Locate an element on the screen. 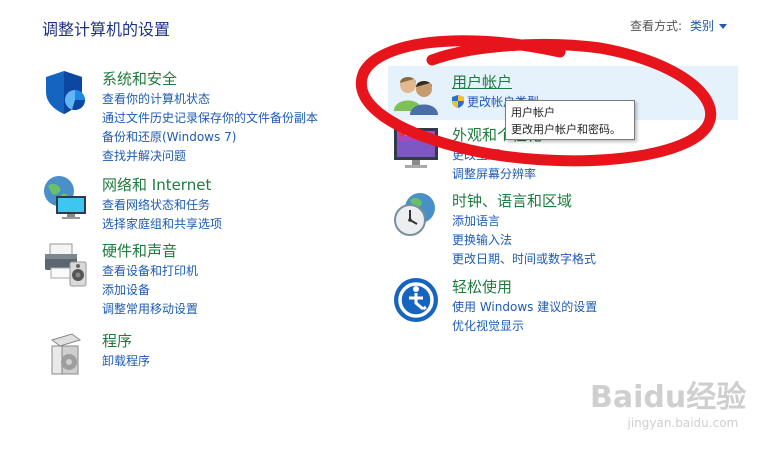  page-title: 调整计算机的设置 is located at coordinates (106, 29).